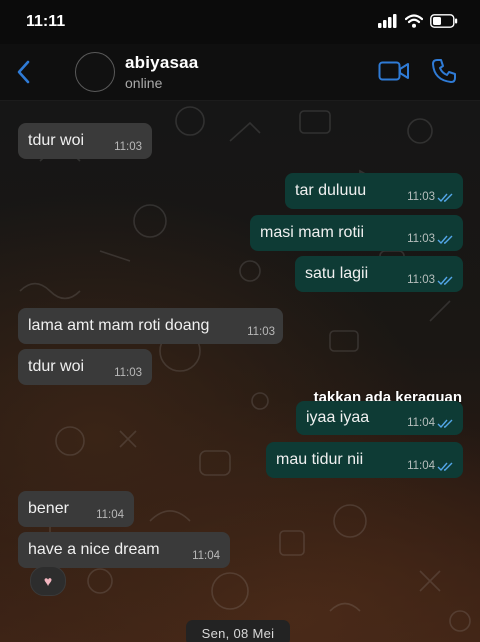 Image resolution: width=480 pixels, height=642 pixels. Describe the element at coordinates (374, 191) in the screenshot. I see `message-outgoing: tar duluuu 11:03` at that location.